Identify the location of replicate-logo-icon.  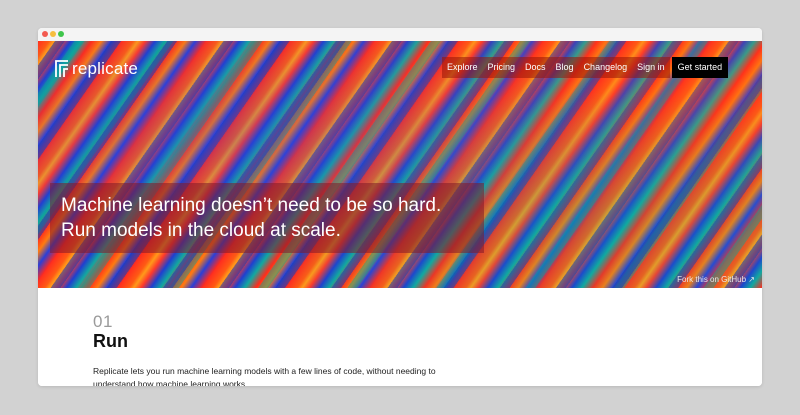
(61, 68).